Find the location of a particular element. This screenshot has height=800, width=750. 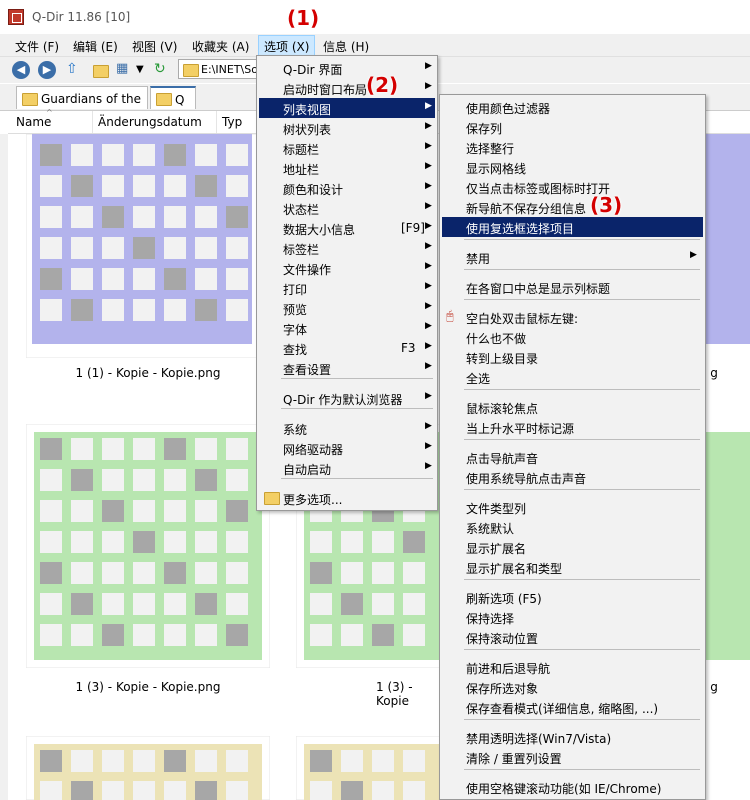

app-icon is located at coordinates (16, 17).